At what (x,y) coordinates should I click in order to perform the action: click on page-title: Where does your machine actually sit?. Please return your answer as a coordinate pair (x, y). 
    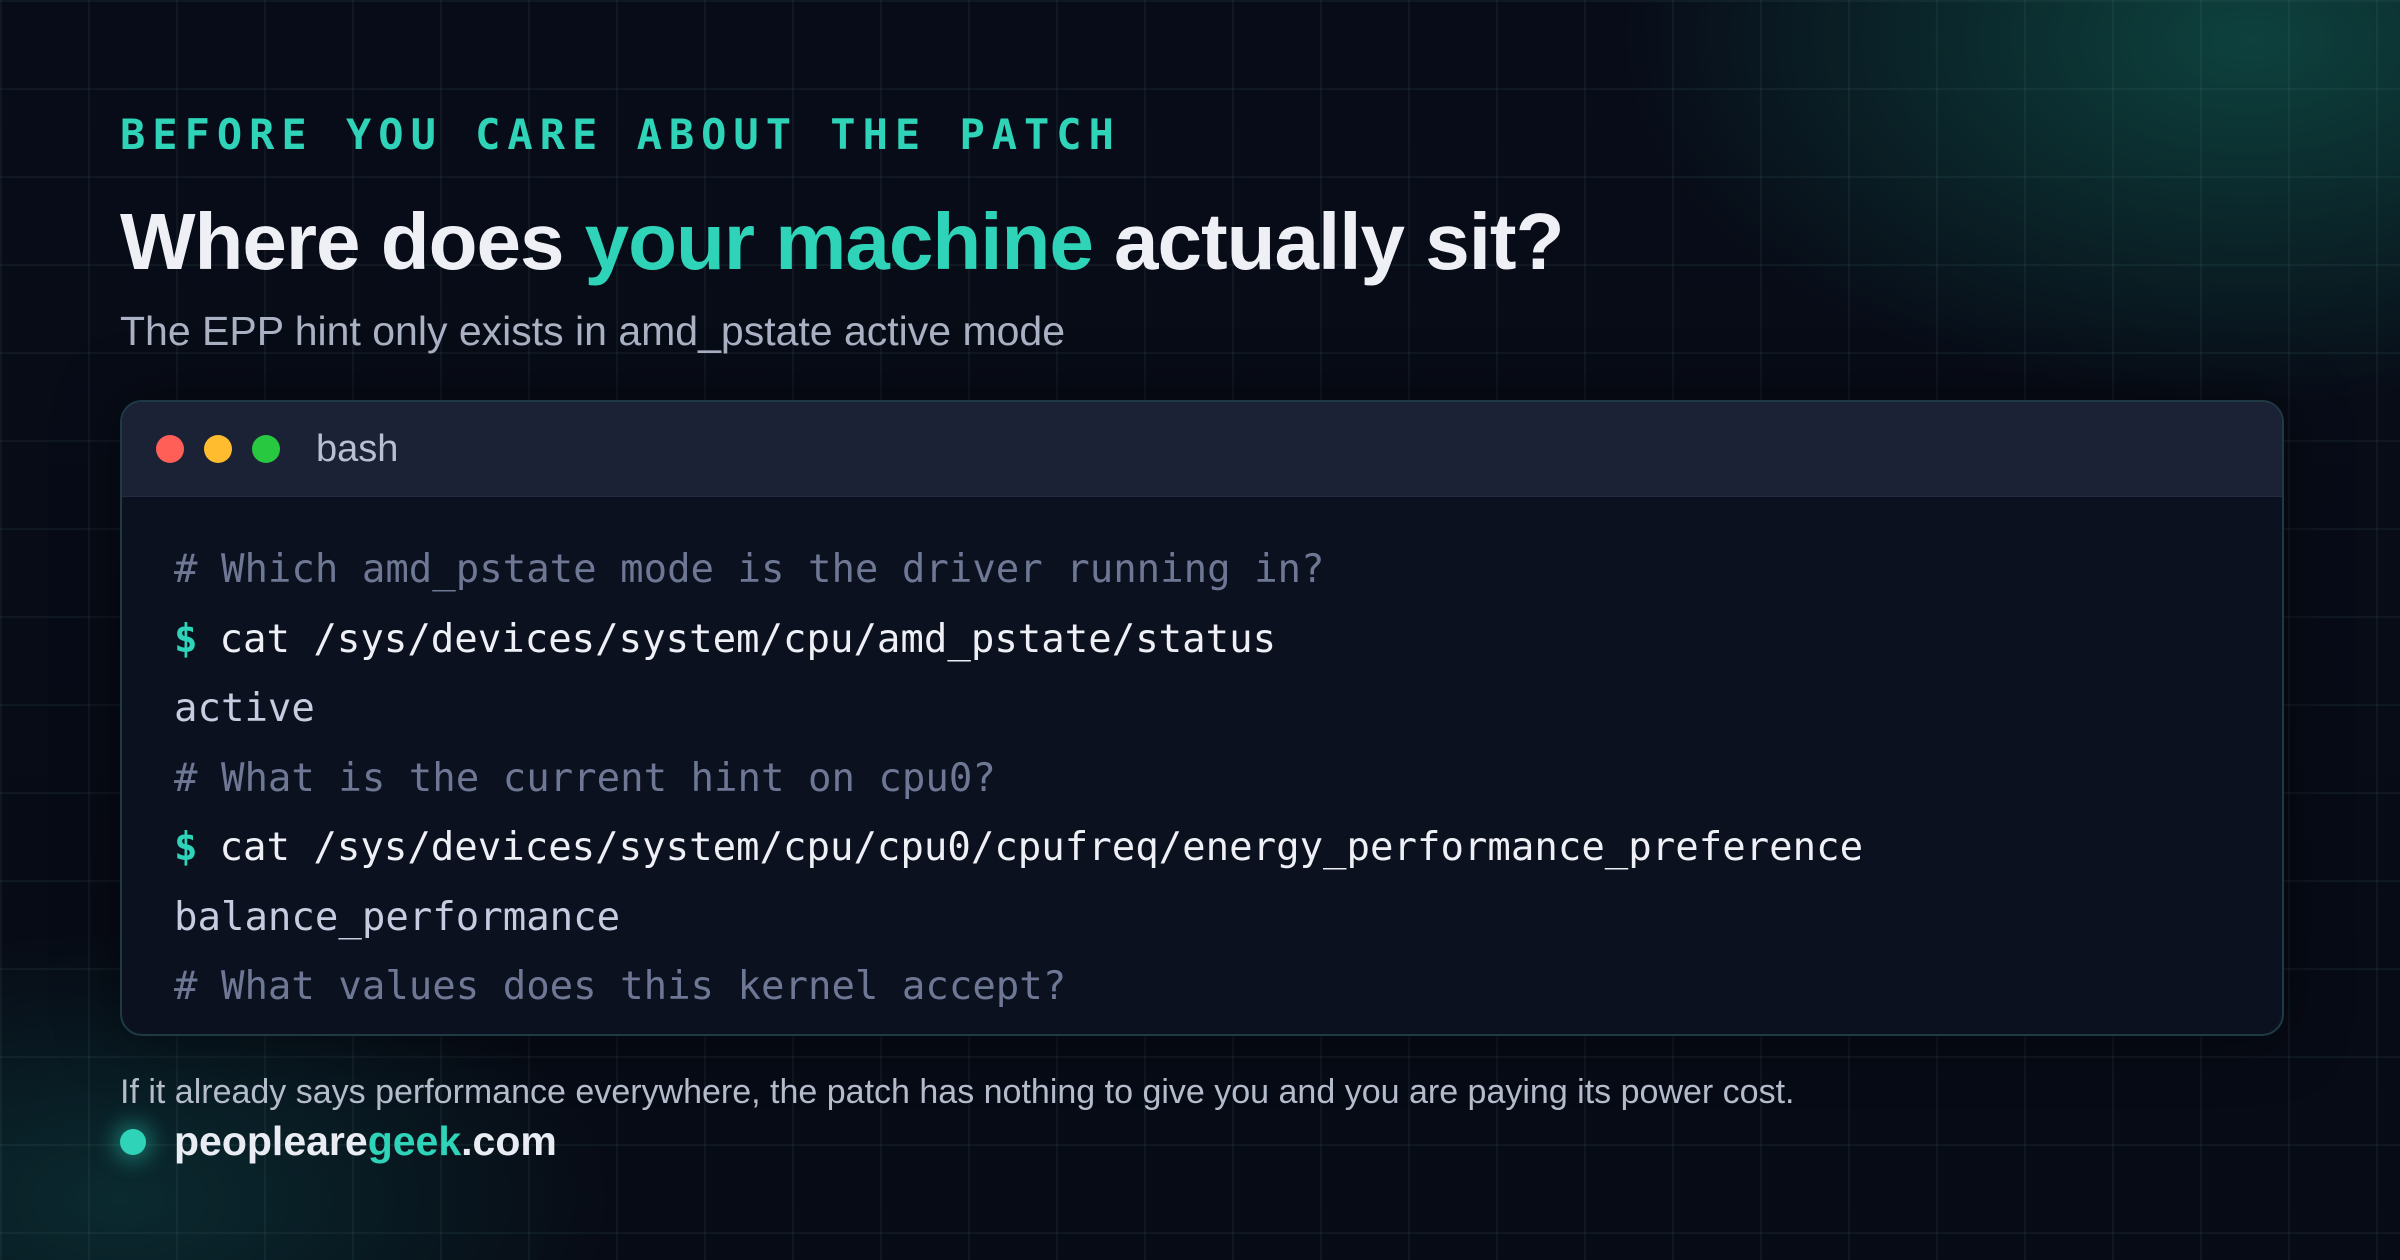
    Looking at the image, I should click on (842, 242).